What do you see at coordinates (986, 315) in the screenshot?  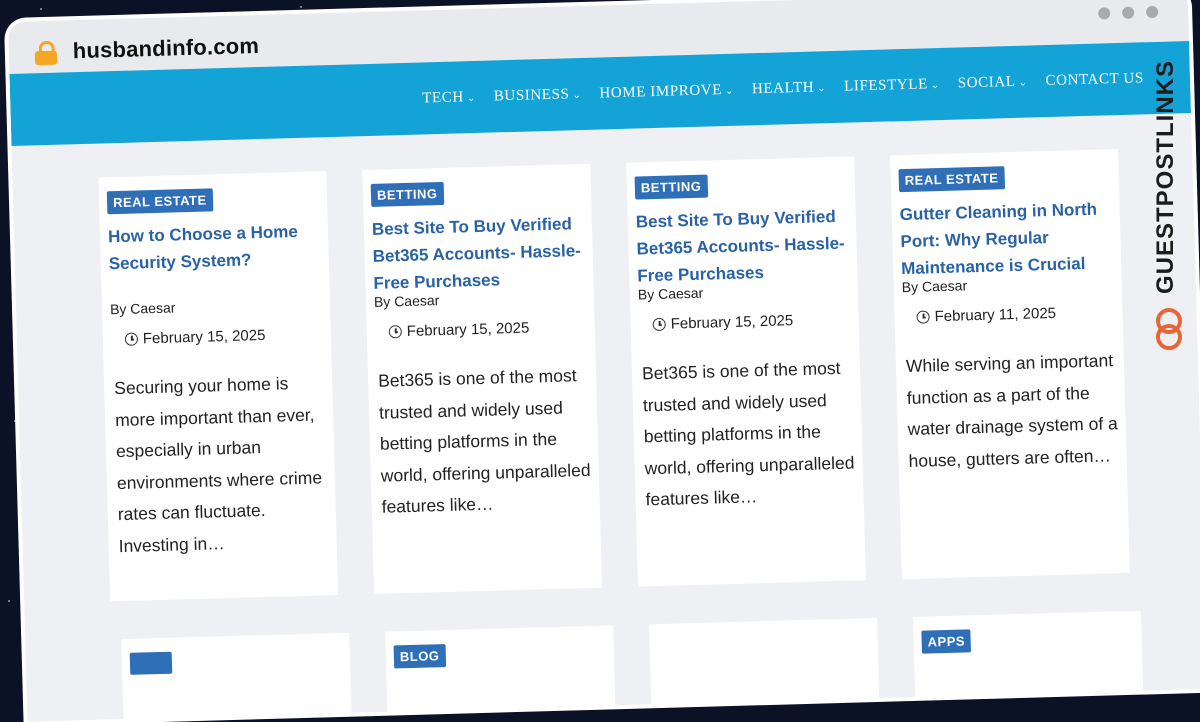 I see `post-date: February 11, 2025` at bounding box center [986, 315].